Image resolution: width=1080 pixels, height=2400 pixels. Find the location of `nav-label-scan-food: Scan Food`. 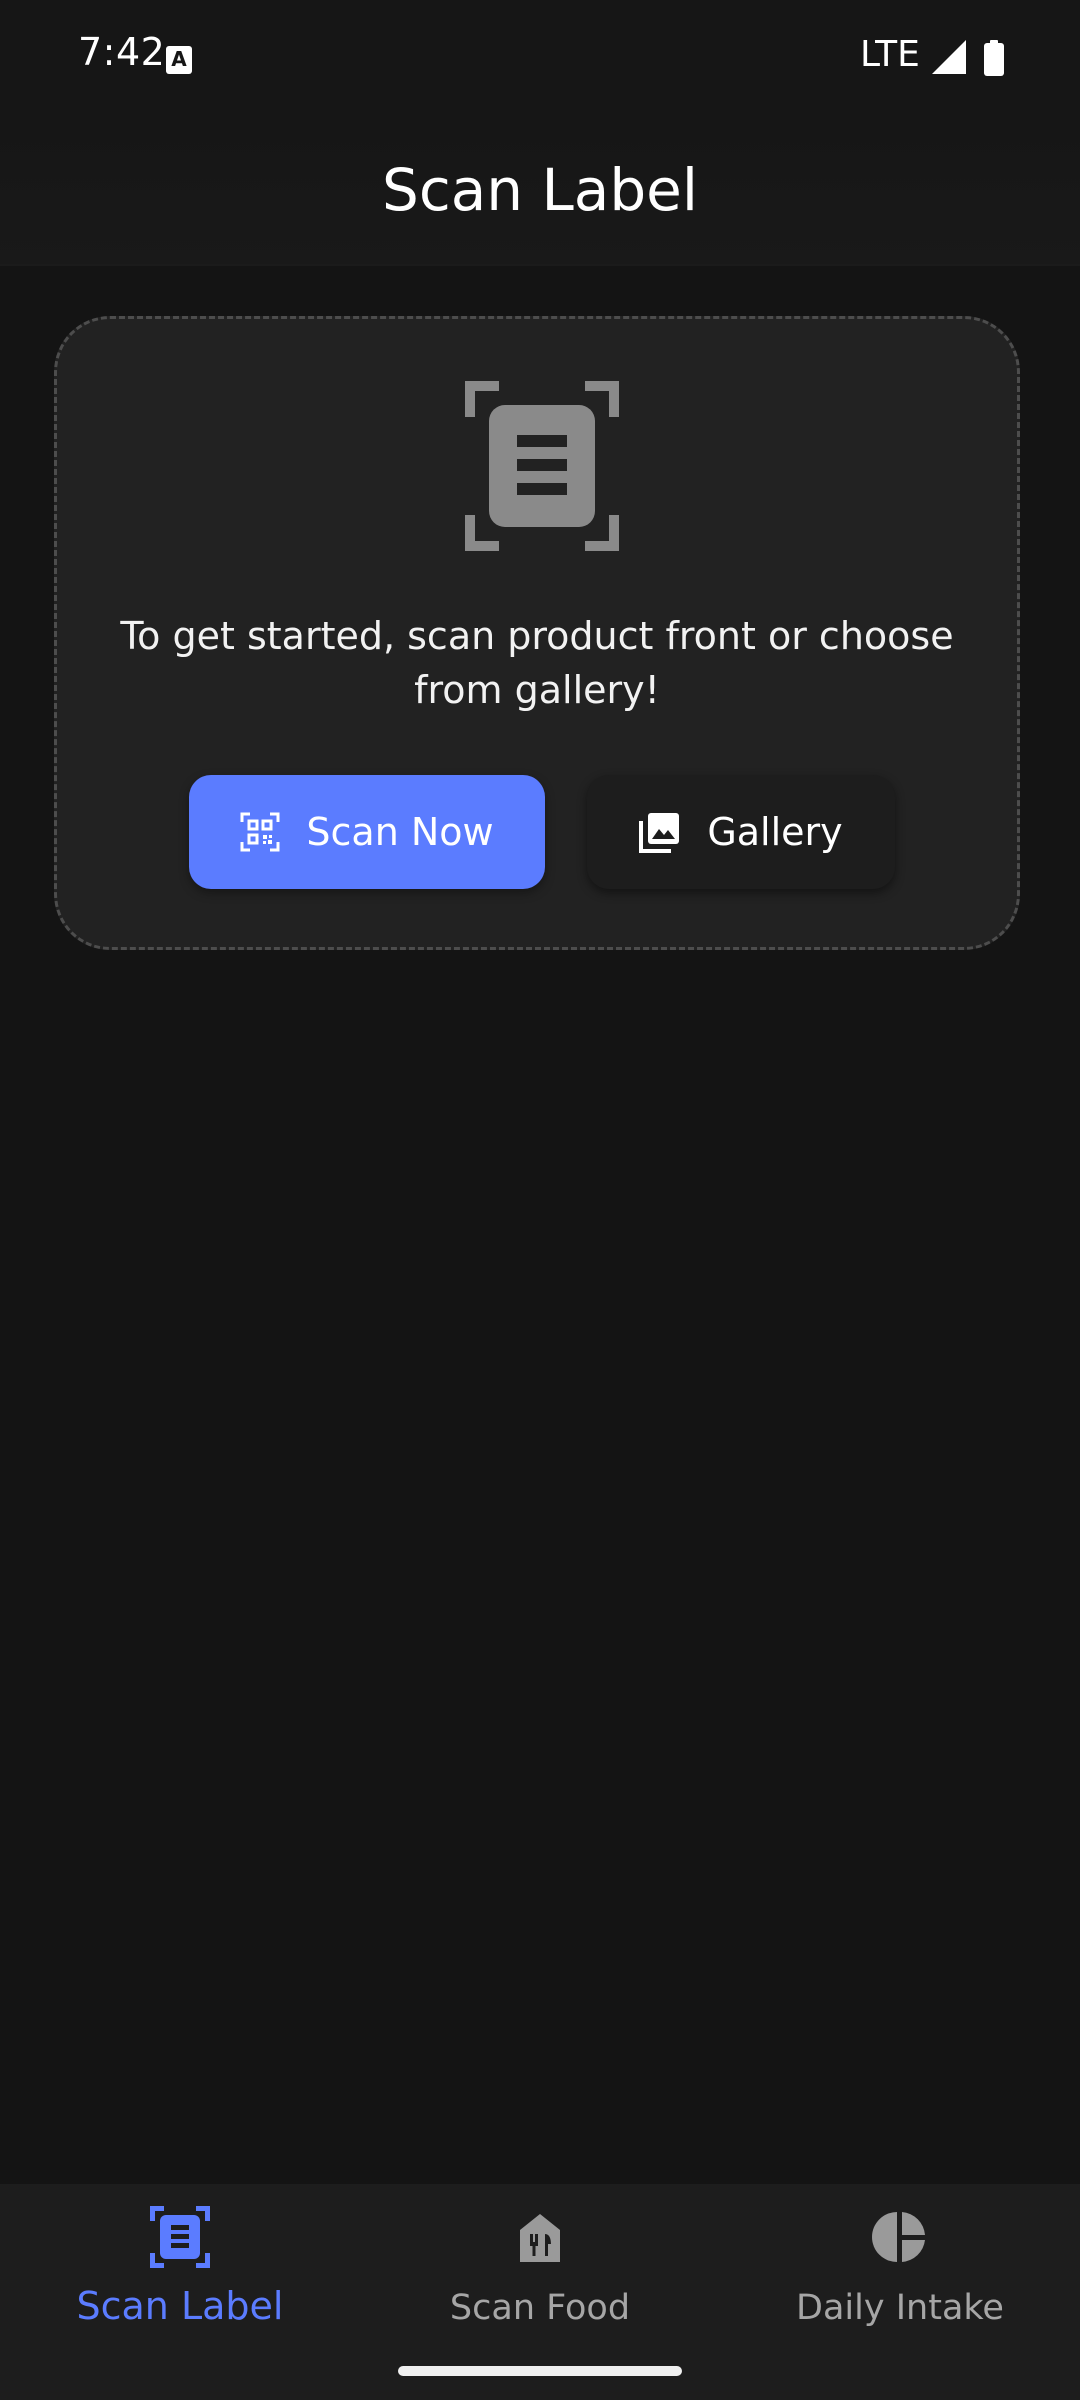

nav-label-scan-food: Scan Food is located at coordinates (540, 2308).